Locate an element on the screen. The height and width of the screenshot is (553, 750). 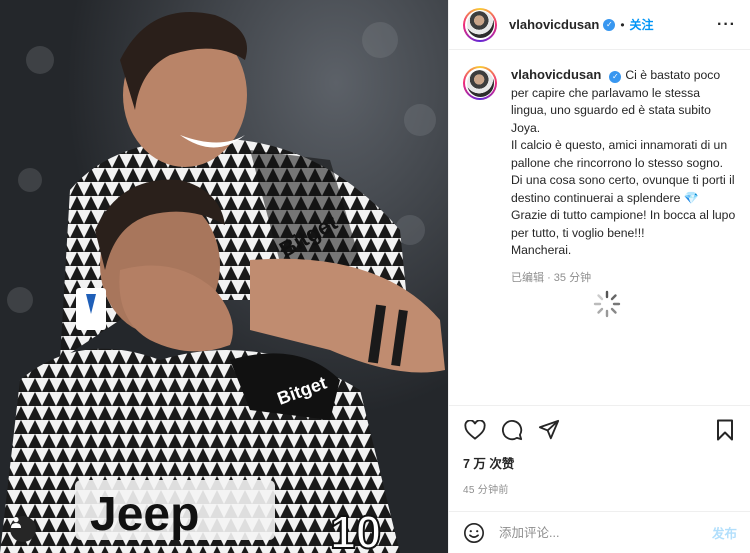
post-header: vlahovicdusan ✓ • 关注 ··· is located at coordinates (599, 25).